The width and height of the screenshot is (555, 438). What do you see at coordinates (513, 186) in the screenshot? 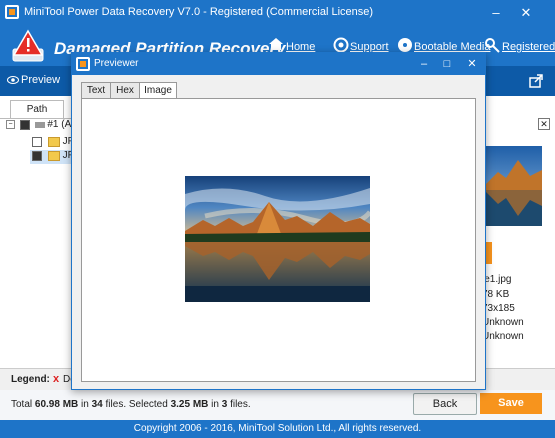
I see `thumbnail-image` at bounding box center [513, 186].